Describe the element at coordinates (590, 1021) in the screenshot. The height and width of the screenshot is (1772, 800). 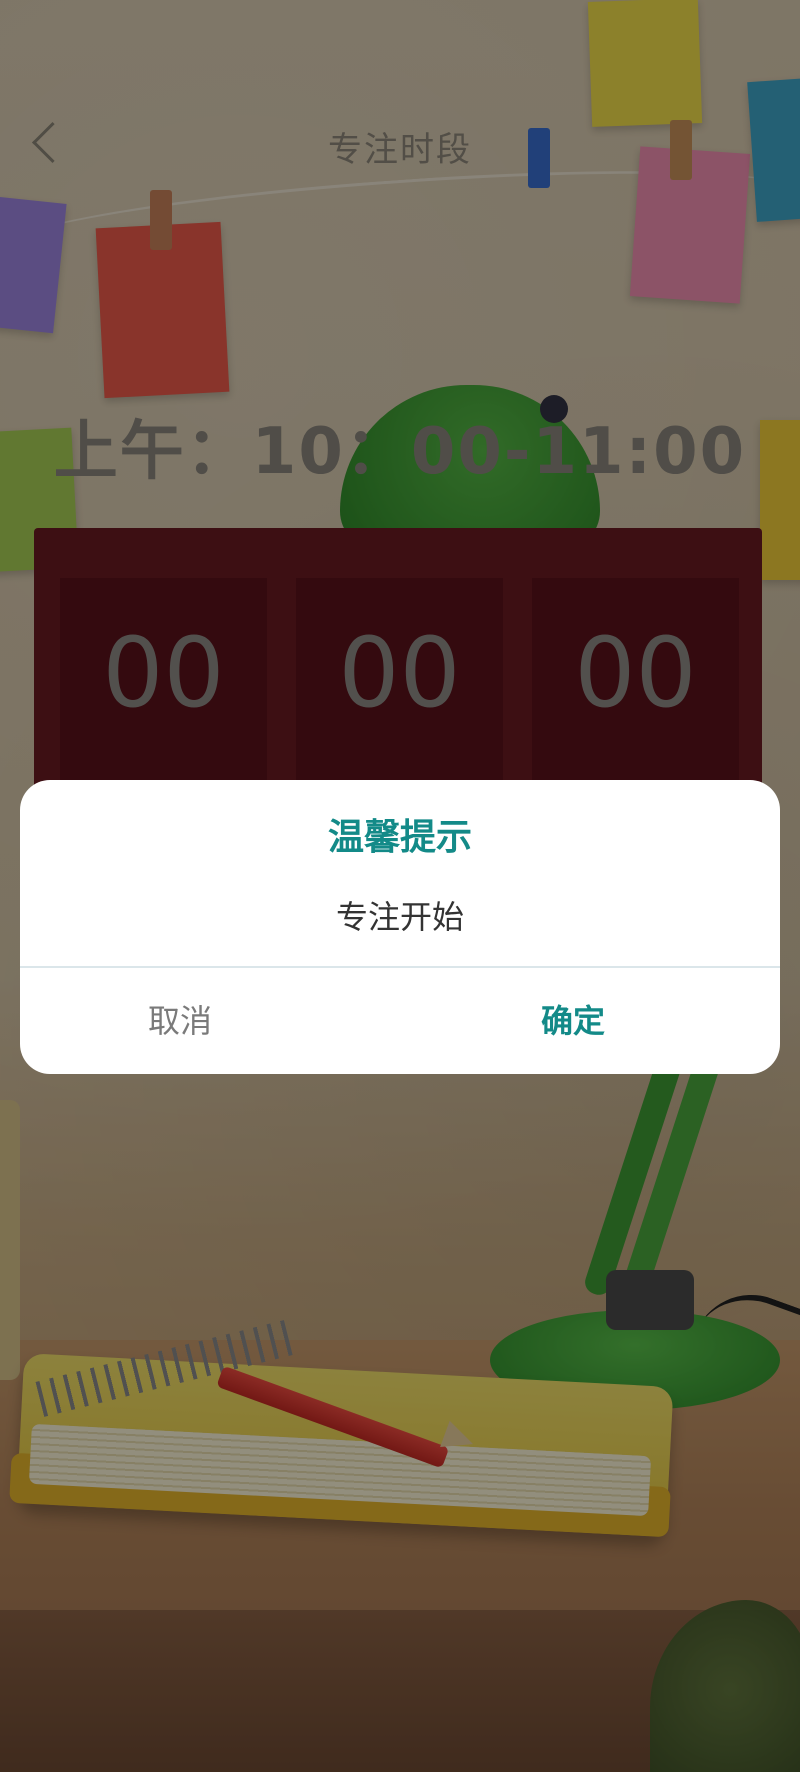
I see `confirm-button: 确定` at that location.